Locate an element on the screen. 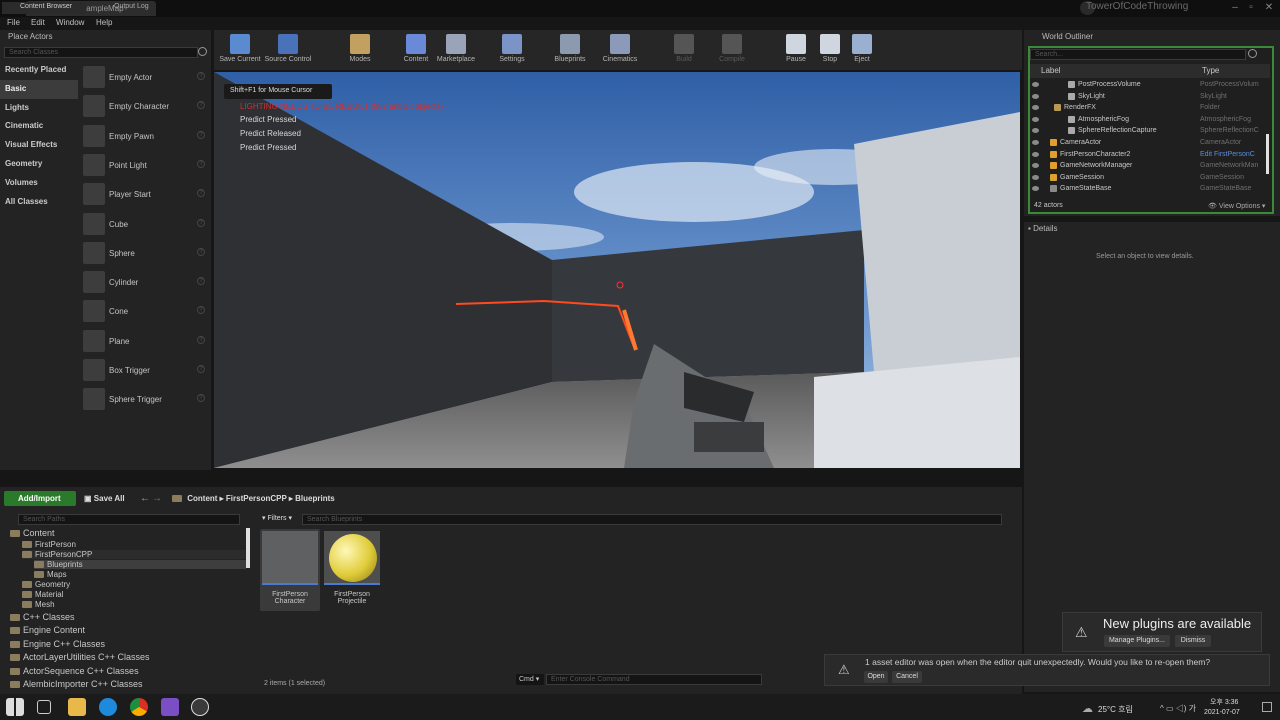  visual-studio-icon is located at coordinates (170, 707).